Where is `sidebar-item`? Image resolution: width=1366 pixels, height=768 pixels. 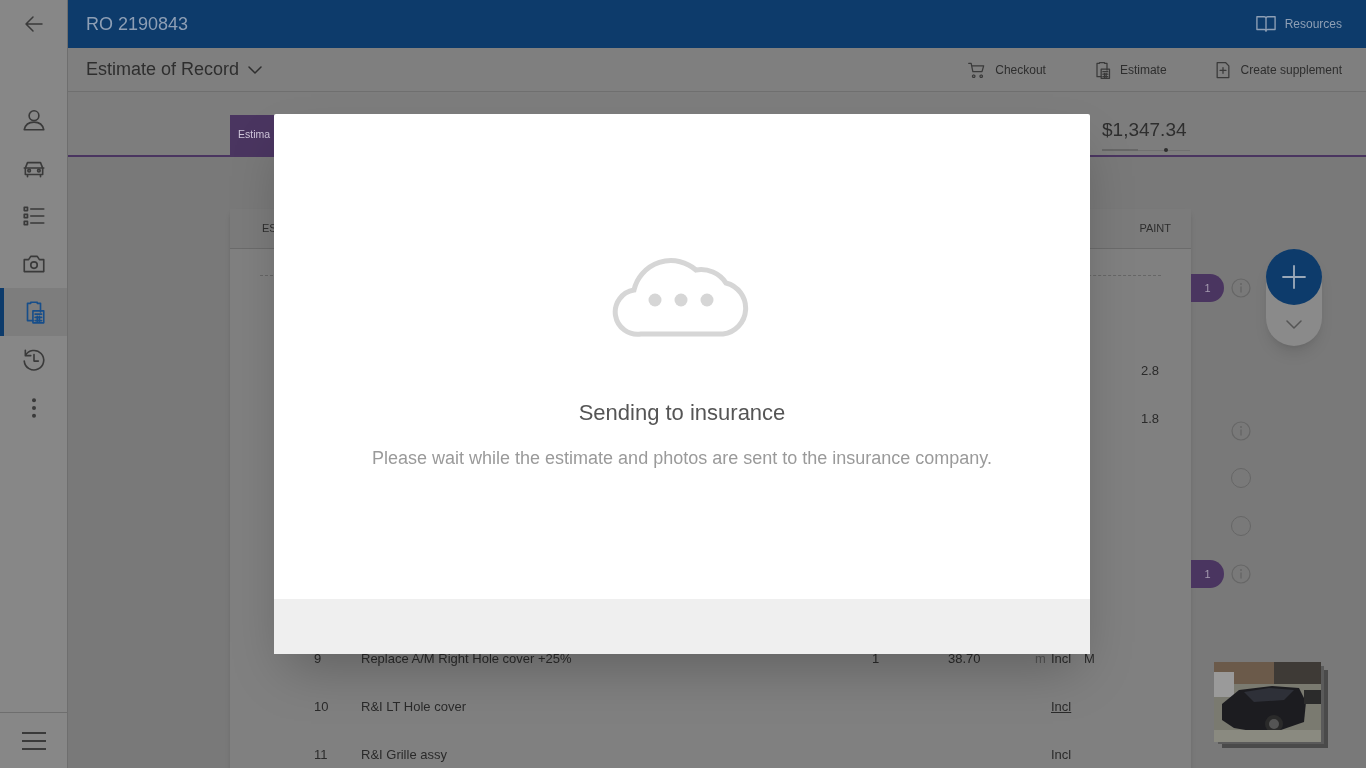 sidebar-item is located at coordinates (33, 312).